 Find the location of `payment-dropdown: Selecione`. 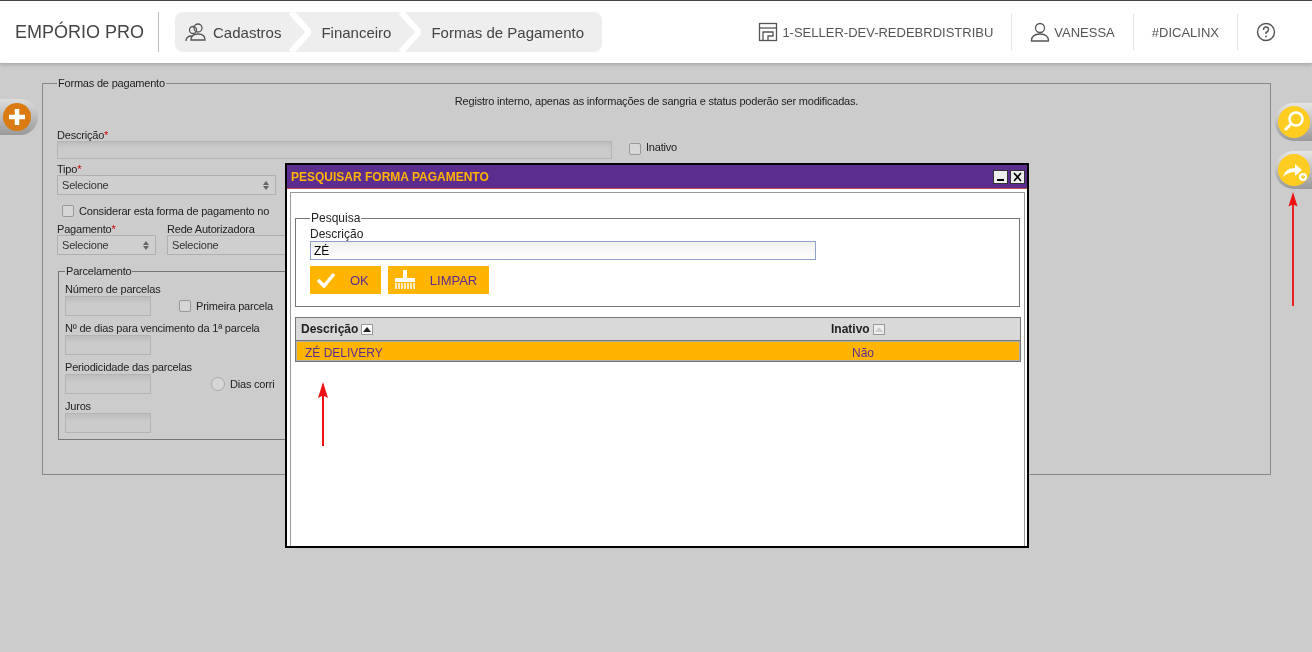

payment-dropdown: Selecione is located at coordinates (106, 245).